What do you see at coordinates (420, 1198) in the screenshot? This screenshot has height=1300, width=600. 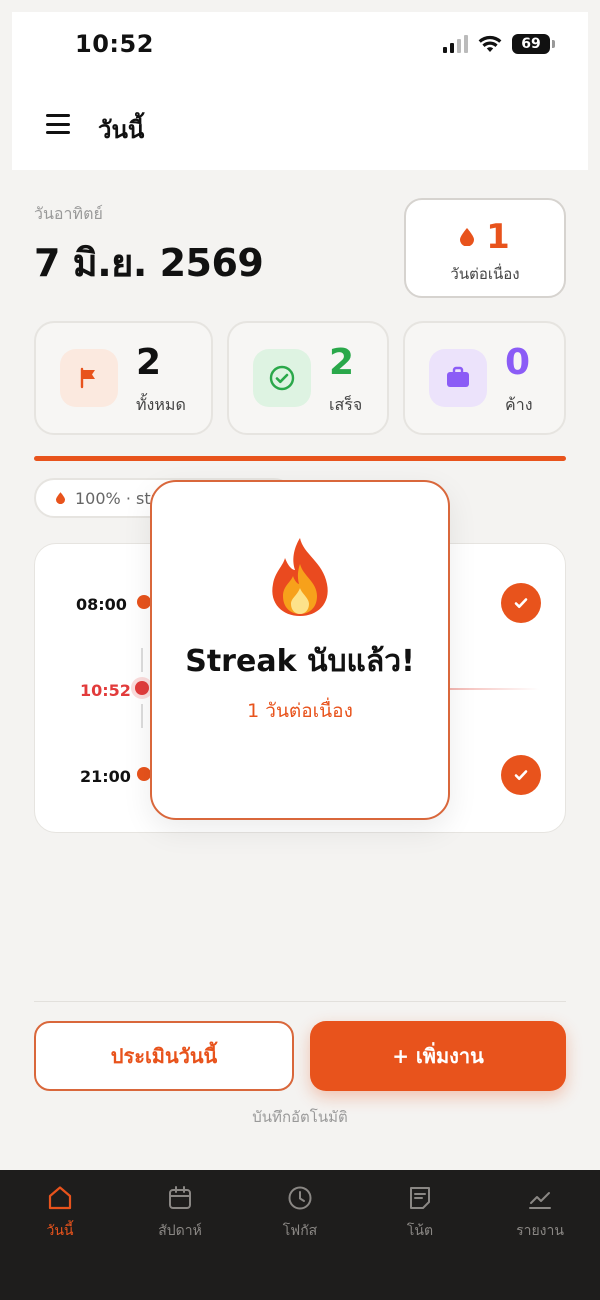 I see `note-icon` at bounding box center [420, 1198].